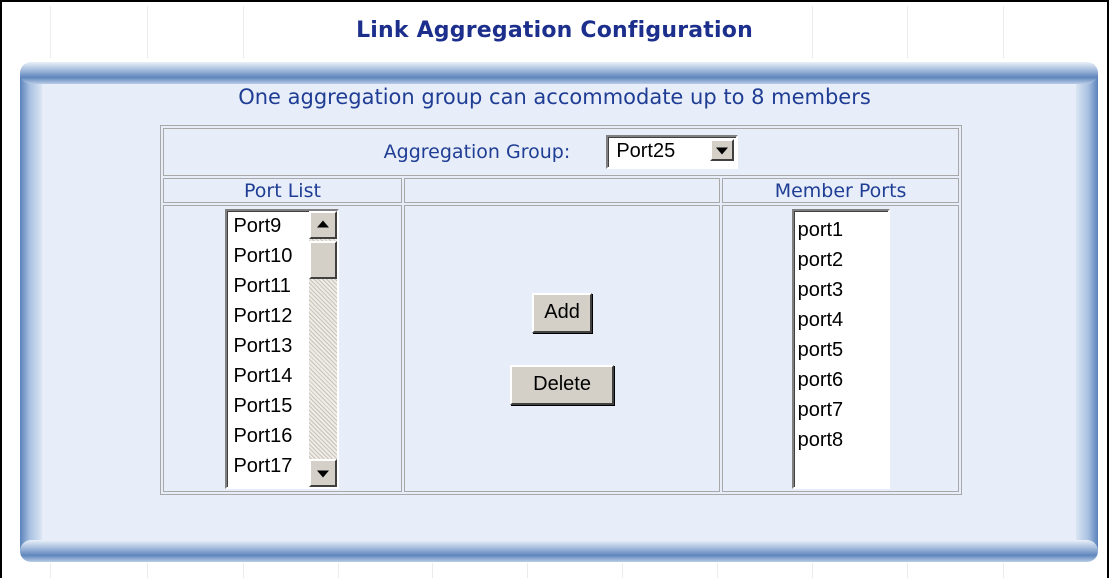 This screenshot has width=1109, height=578. I want to click on scroll-down-button, so click(323, 472).